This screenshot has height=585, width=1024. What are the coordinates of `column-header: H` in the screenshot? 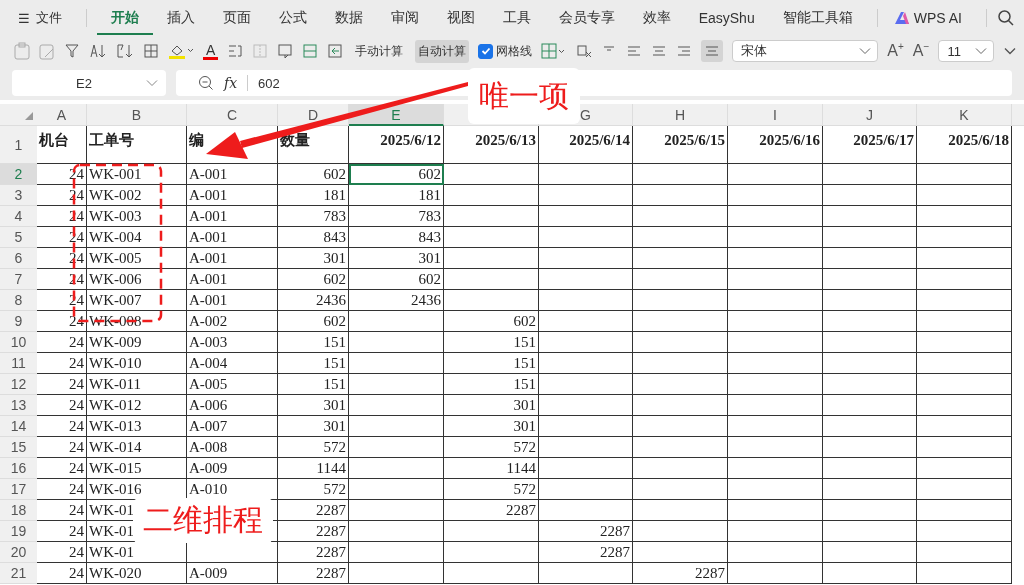 It's located at (680, 115).